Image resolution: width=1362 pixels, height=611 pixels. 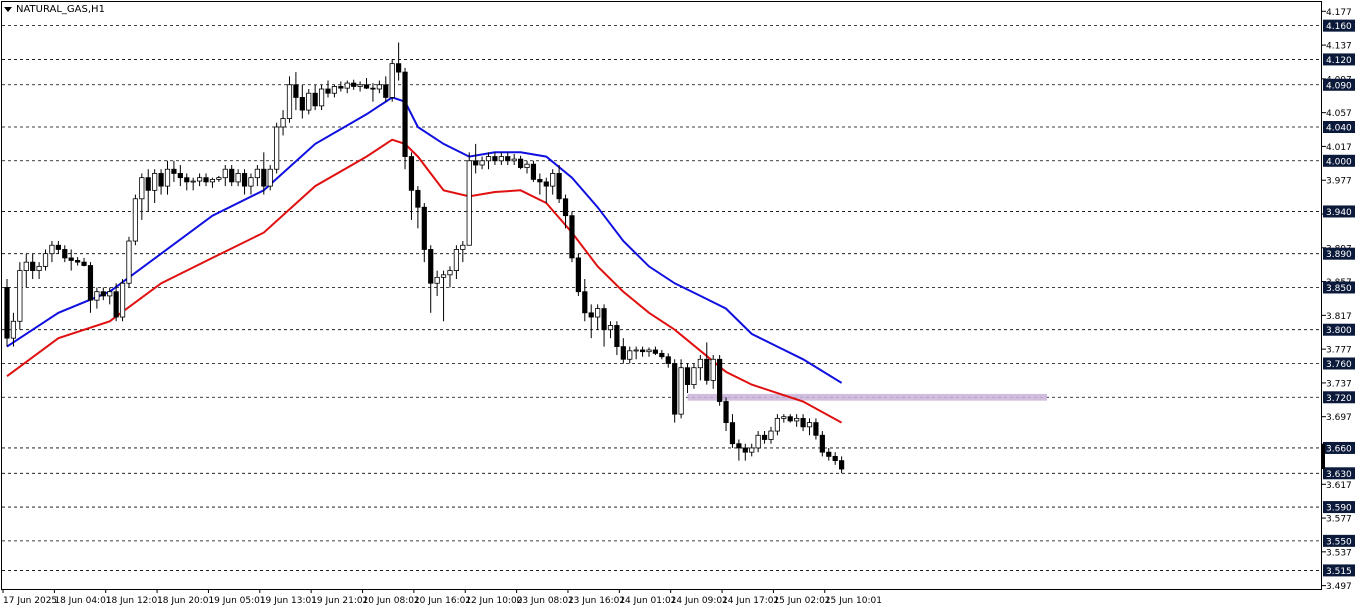 I want to click on x-tick-label: 23 Jun 16:01, so click(x=596, y=601).